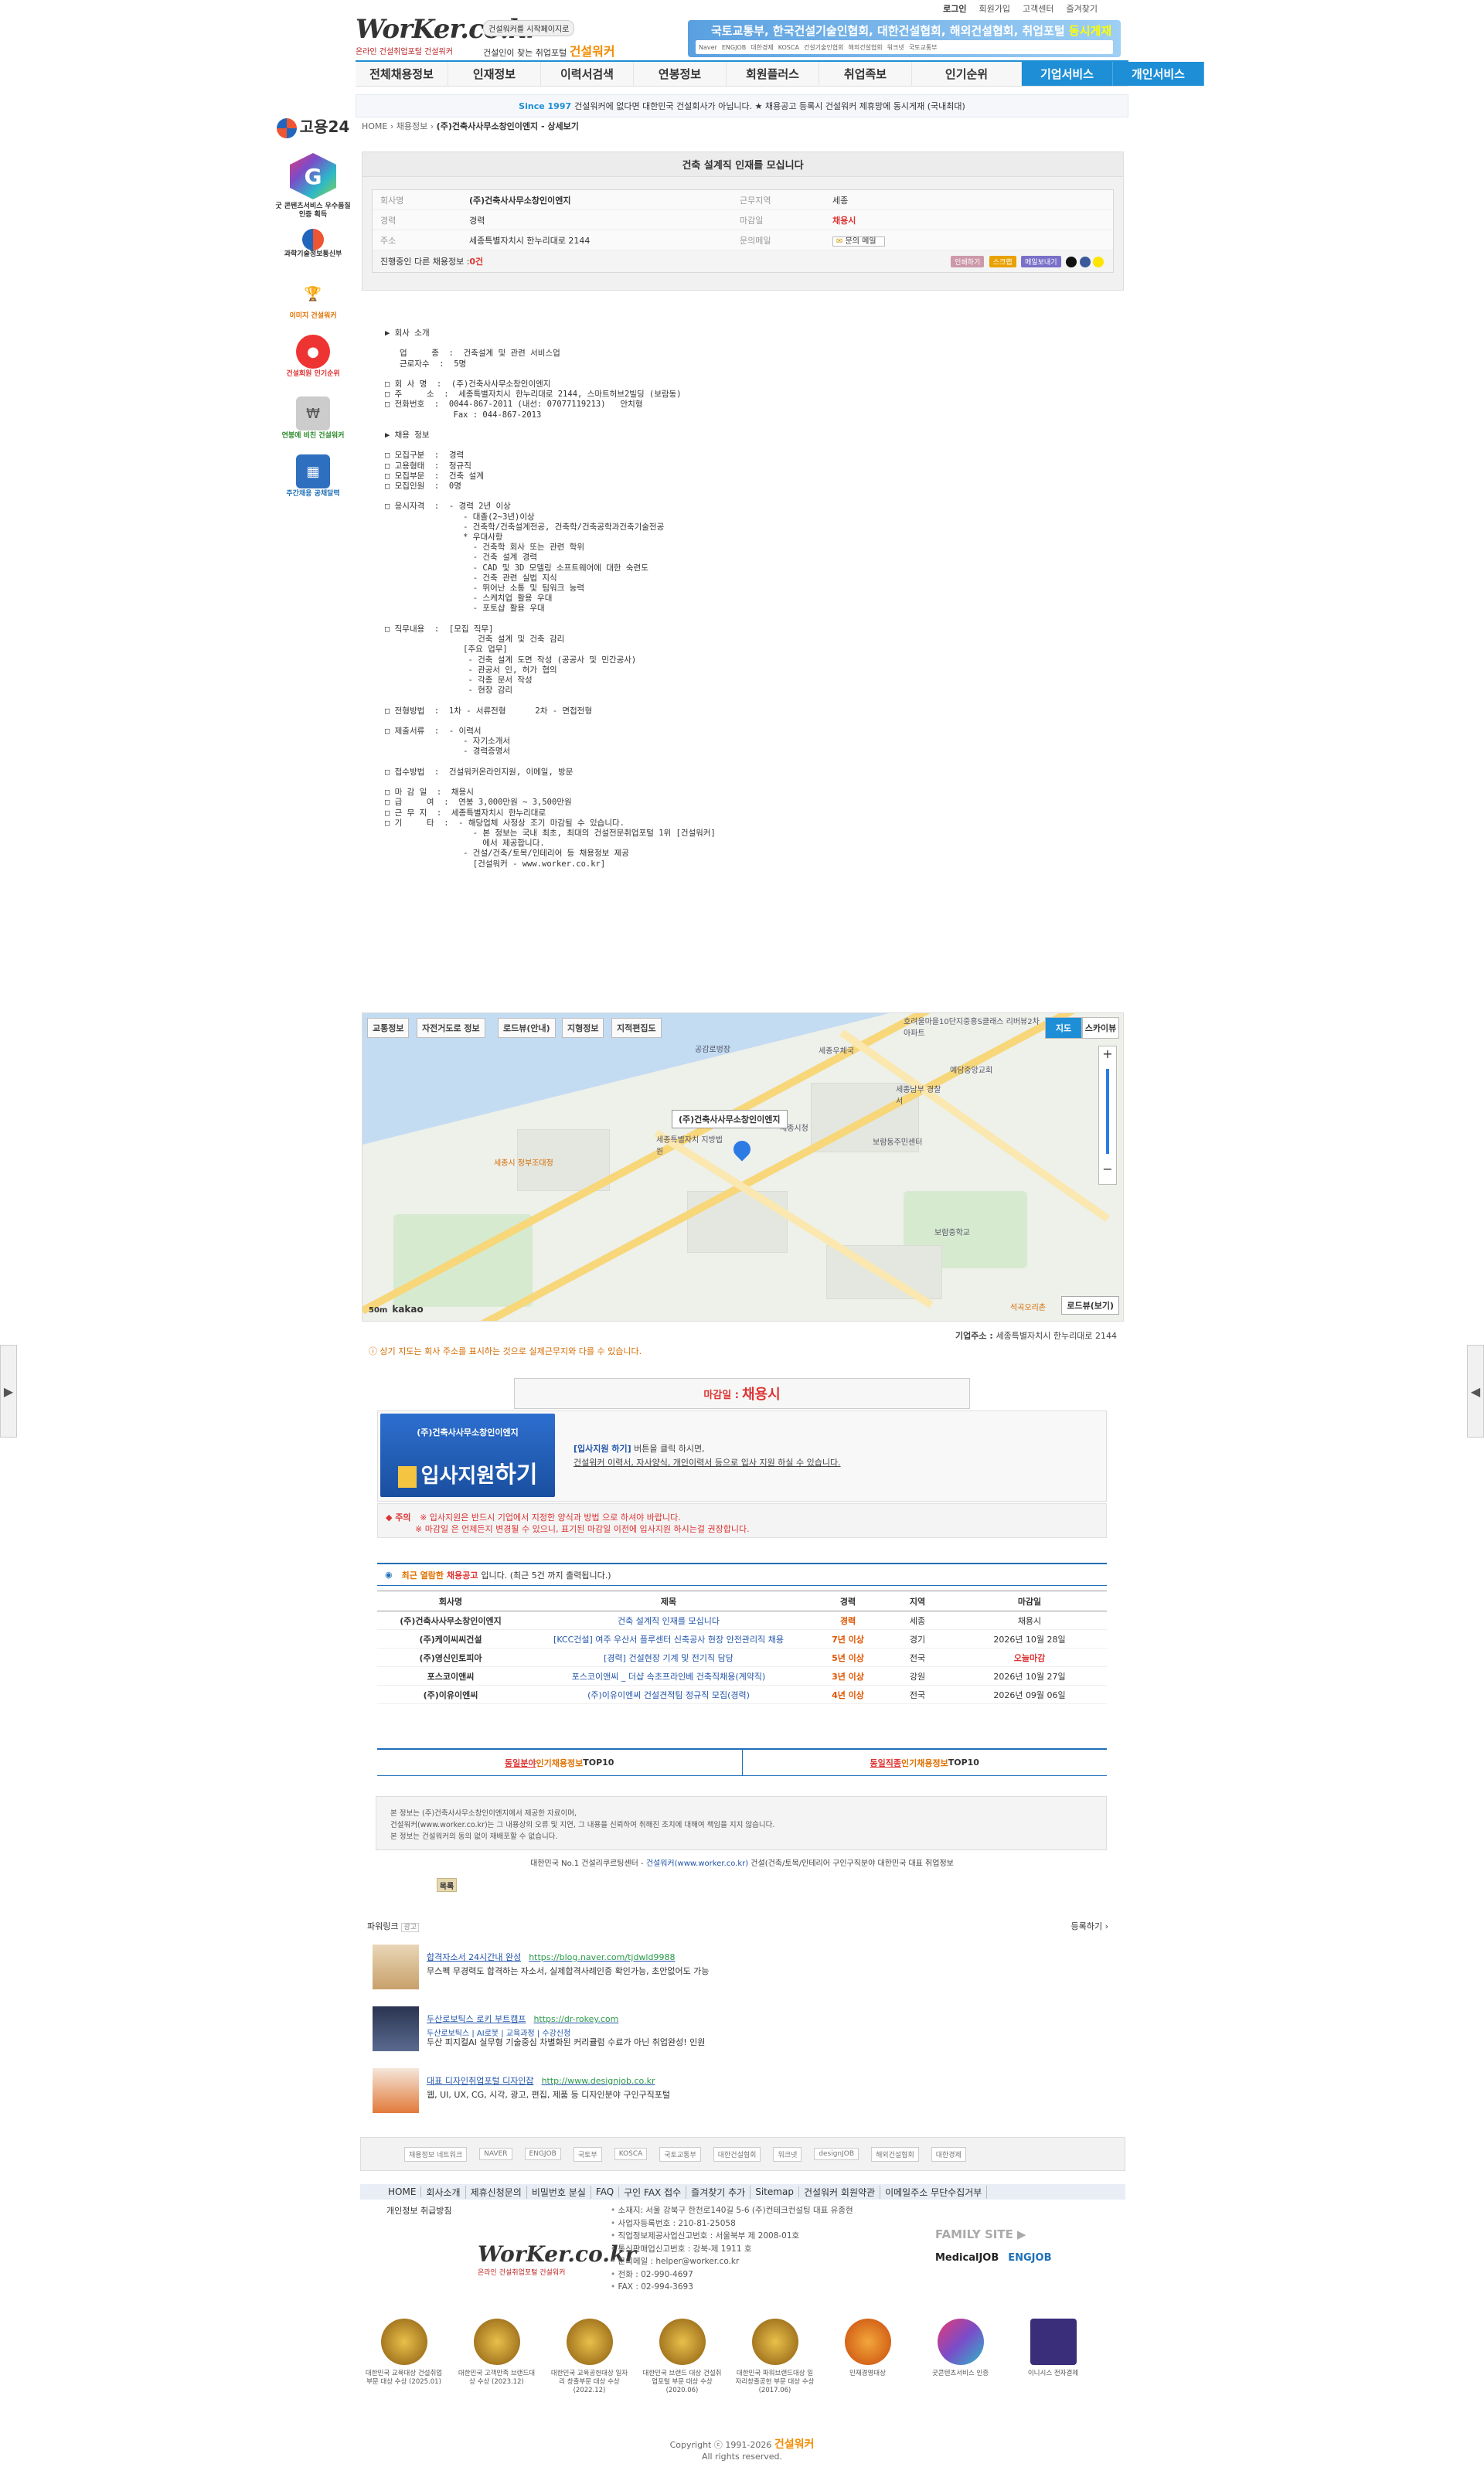 The image size is (1484, 2467). What do you see at coordinates (636, 1028) in the screenshot?
I see `map-cadastral-button: 지적편집도` at bounding box center [636, 1028].